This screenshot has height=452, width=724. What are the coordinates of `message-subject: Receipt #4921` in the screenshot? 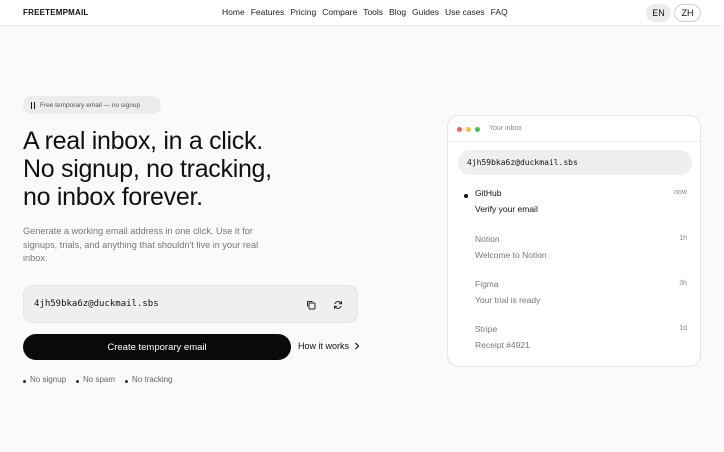 It's located at (502, 345).